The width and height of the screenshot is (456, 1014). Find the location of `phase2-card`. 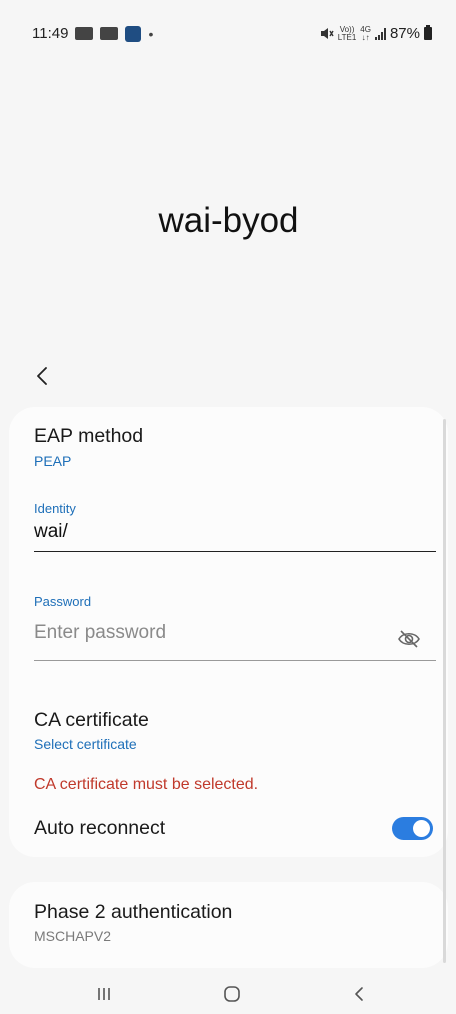

phase2-card is located at coordinates (228, 925).